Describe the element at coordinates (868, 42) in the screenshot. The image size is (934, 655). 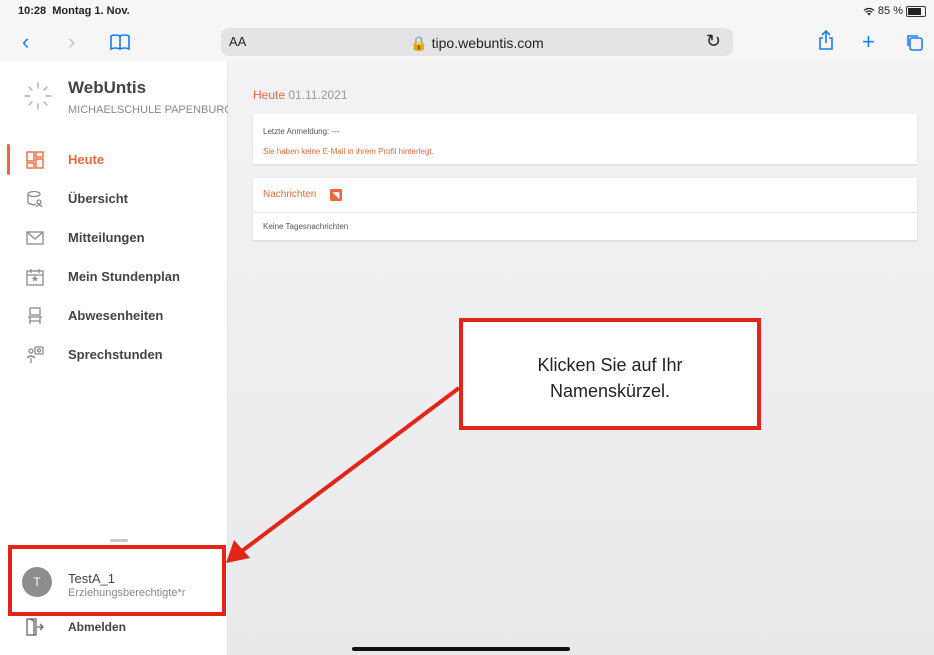
I see `new-tab-icon: +` at that location.